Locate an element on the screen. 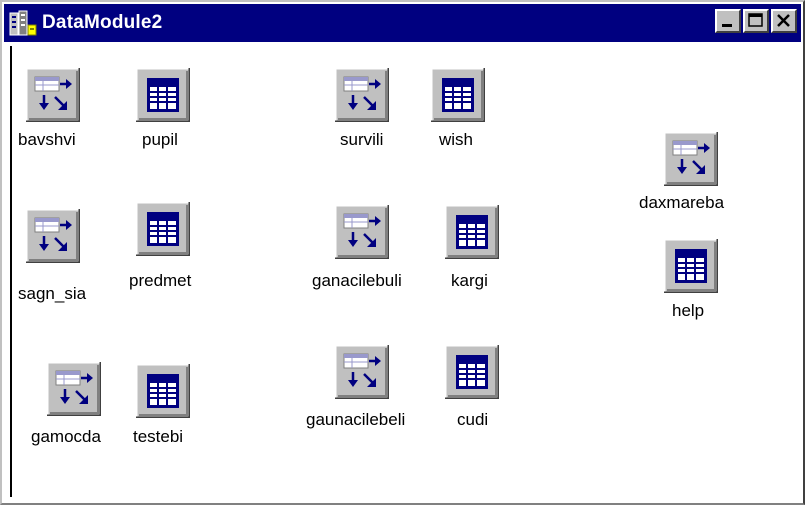 This screenshot has height=507, width=807. component-label: bavshvi is located at coordinates (47, 139).